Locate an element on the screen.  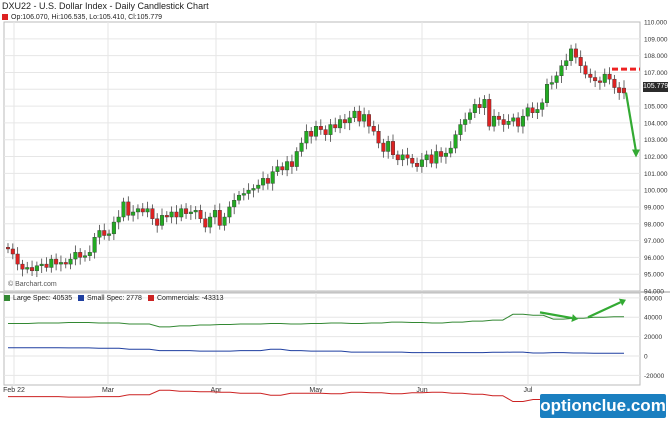
credit-label: © Barchart.com is located at coordinates (32, 284).